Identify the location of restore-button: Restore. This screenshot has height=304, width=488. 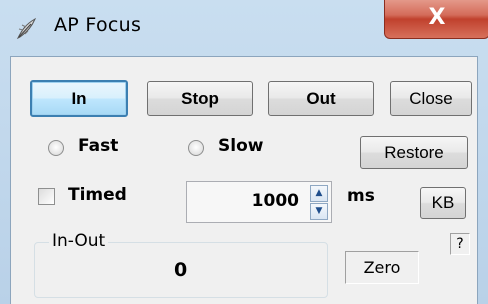
(414, 152).